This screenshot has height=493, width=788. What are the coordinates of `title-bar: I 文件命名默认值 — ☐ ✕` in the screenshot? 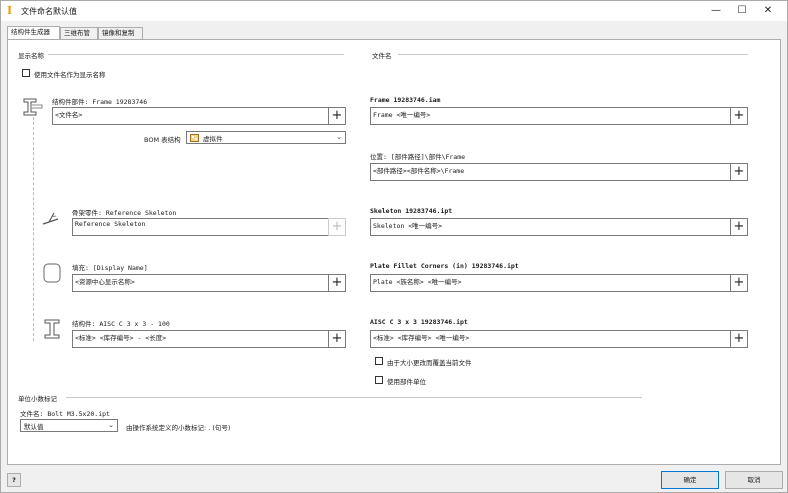 It's located at (394, 11).